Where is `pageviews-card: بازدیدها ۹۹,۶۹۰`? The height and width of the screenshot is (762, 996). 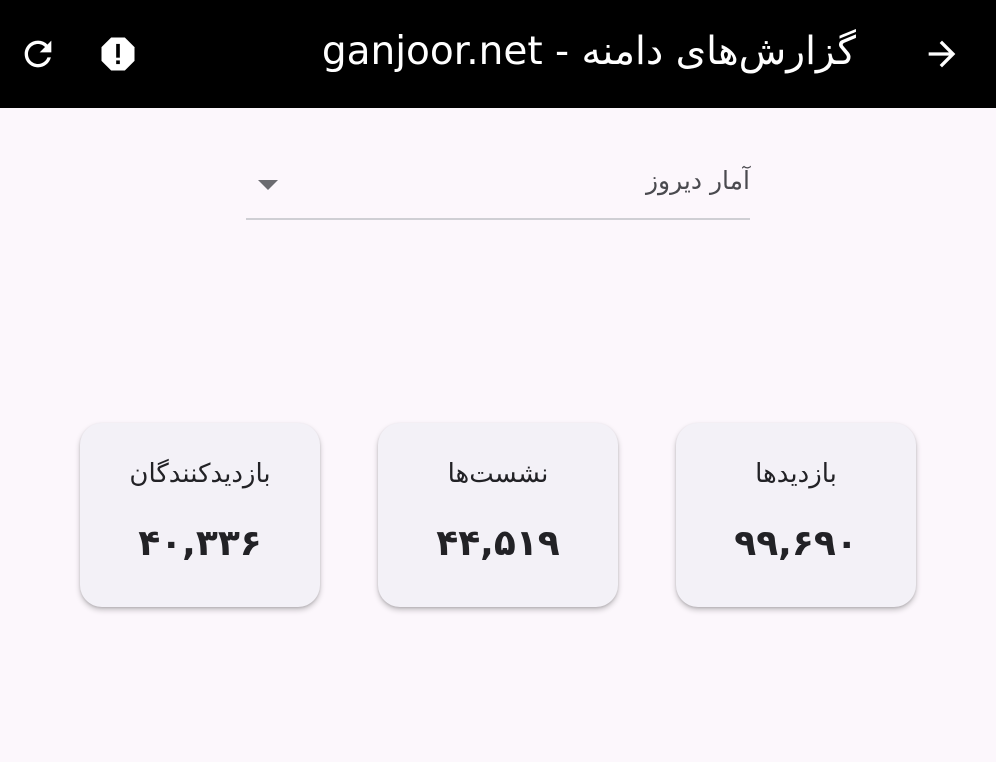 pageviews-card: بازدیدها ۹۹,۶۹۰ is located at coordinates (796, 515).